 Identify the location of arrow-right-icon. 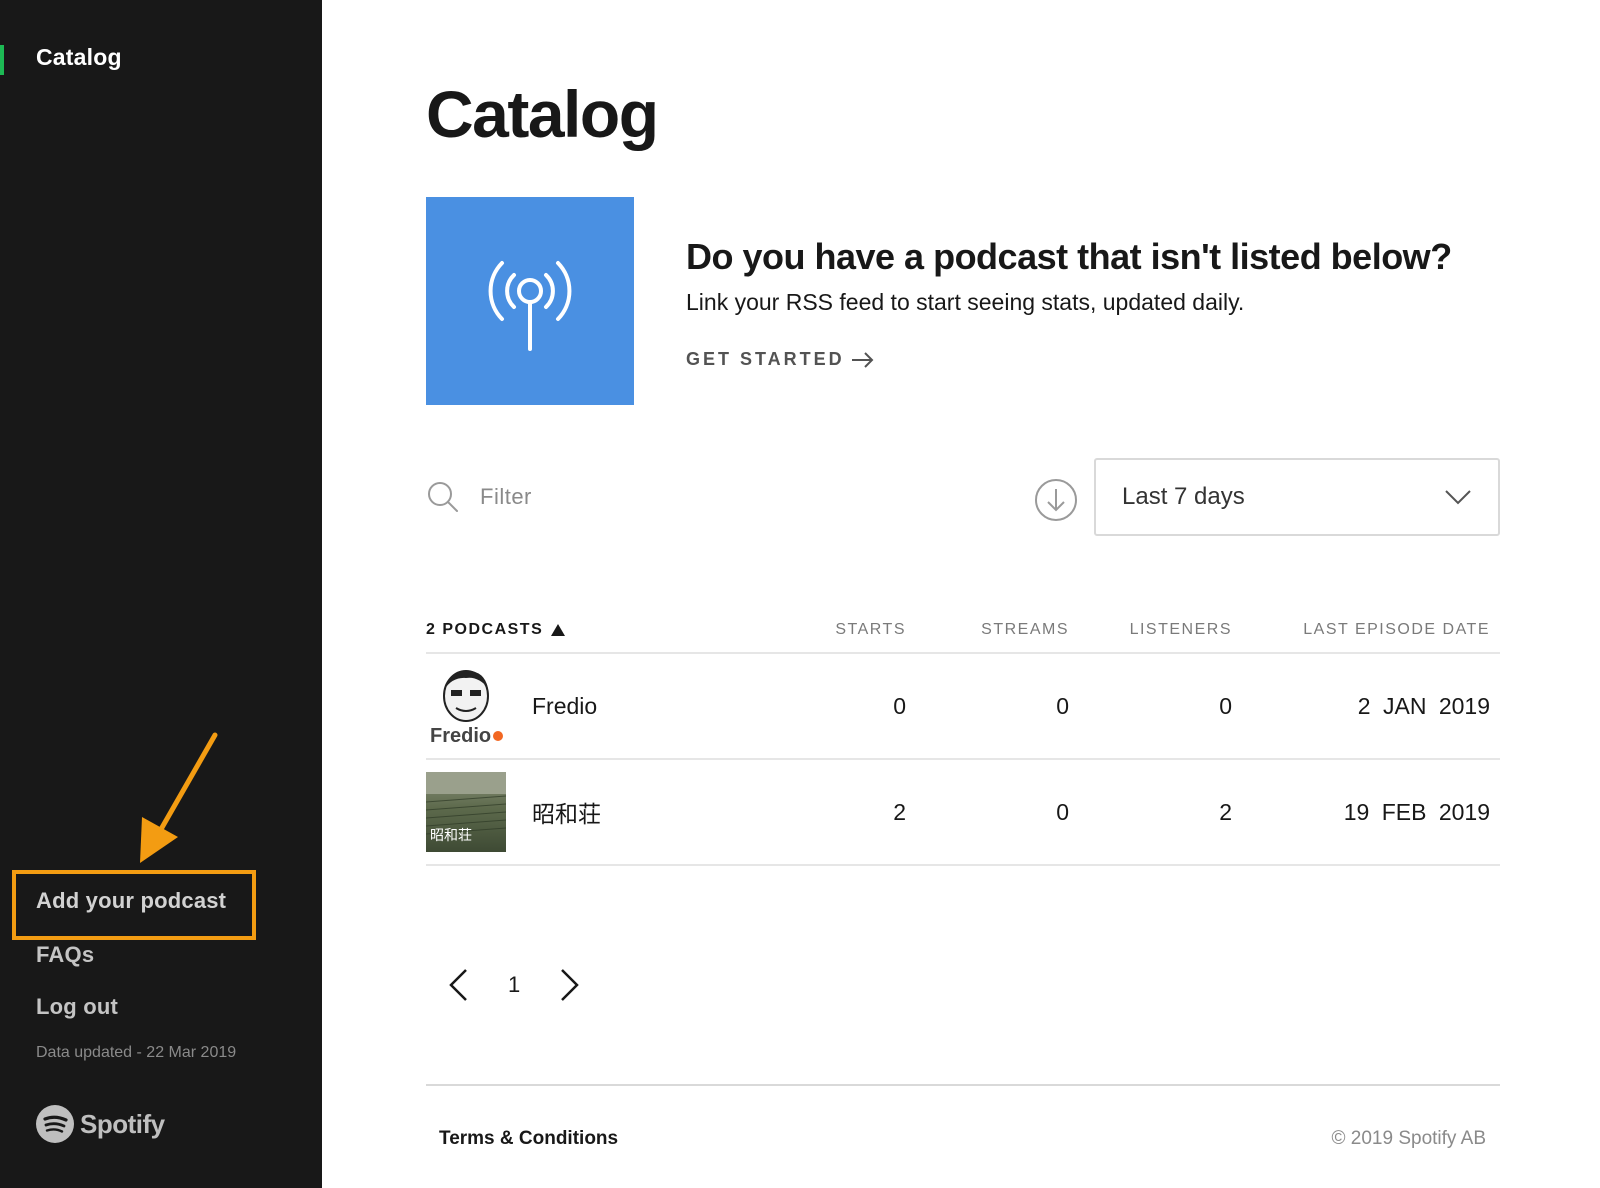
(862, 359).